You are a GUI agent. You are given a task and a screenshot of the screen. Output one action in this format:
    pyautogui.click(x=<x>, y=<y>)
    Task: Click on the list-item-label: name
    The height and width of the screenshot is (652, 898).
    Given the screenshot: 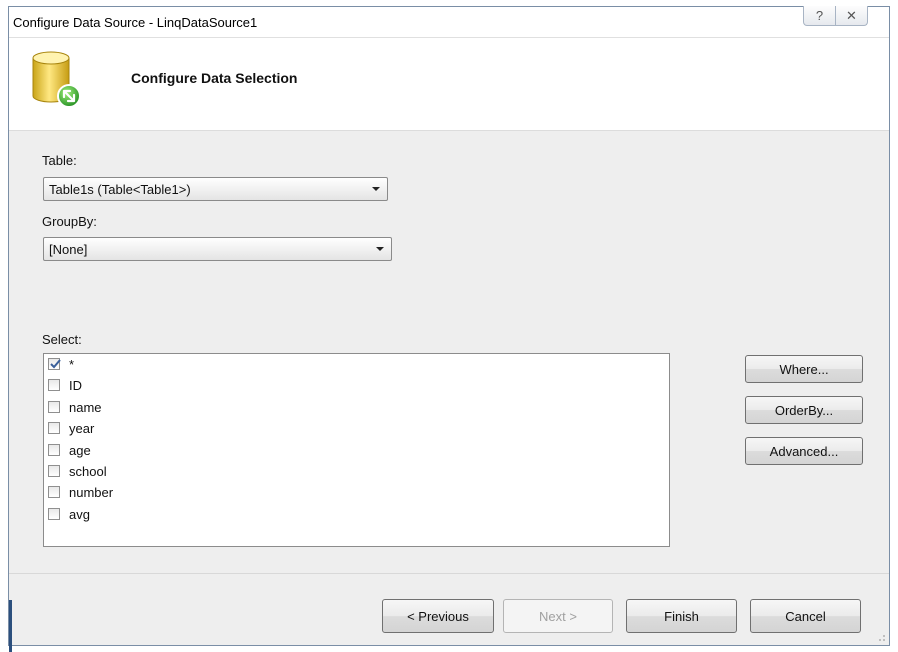 What is the action you would take?
    pyautogui.click(x=85, y=407)
    